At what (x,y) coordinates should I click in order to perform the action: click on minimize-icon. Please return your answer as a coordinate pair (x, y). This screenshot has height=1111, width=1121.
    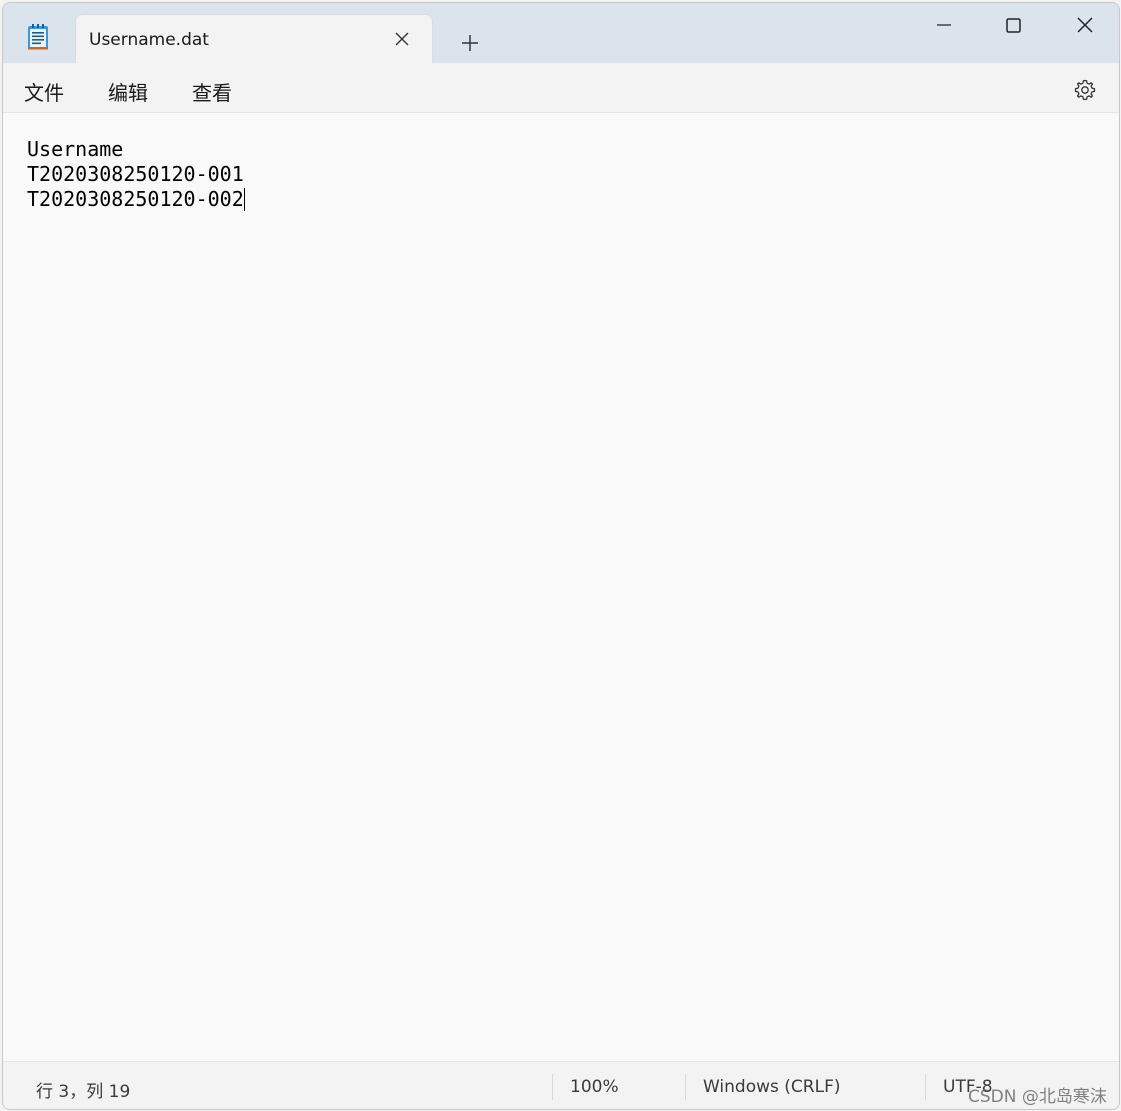
    Looking at the image, I should click on (944, 27).